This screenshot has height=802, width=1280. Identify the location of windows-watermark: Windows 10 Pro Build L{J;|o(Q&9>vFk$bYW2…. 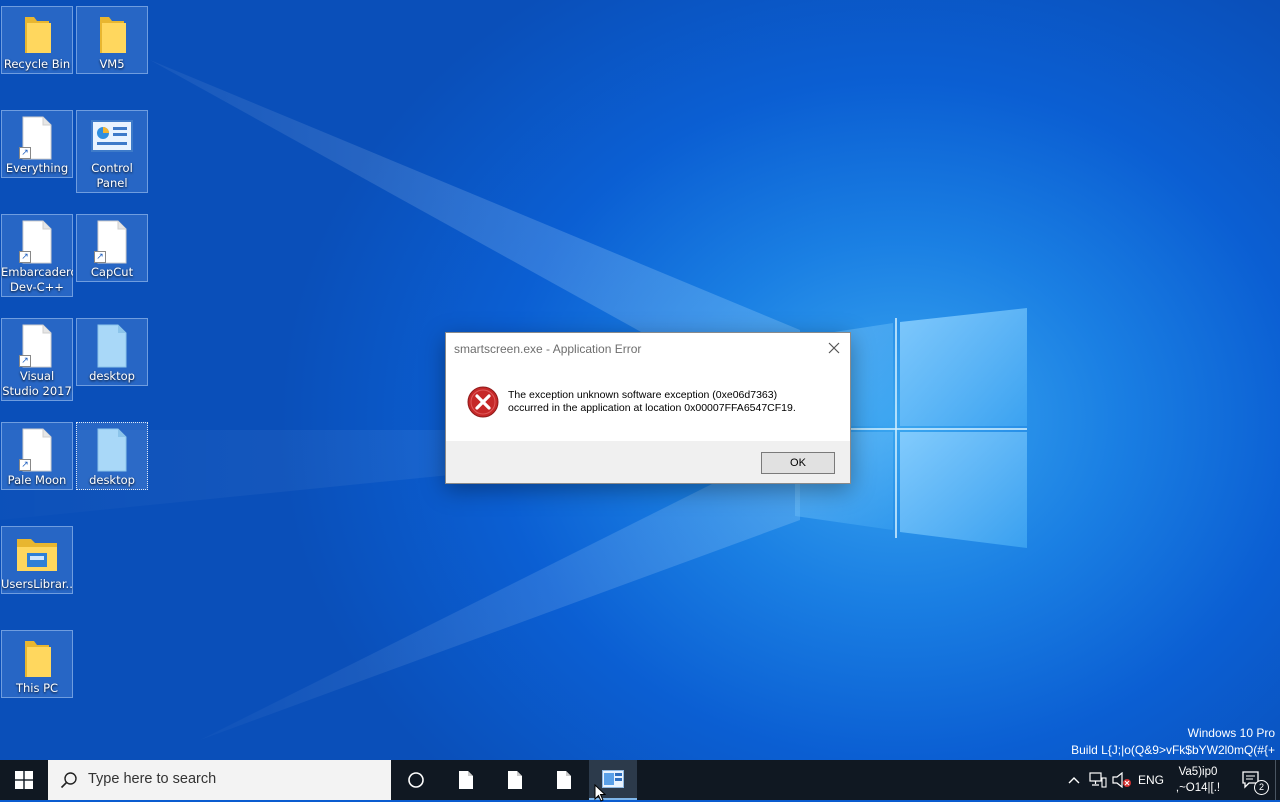
(1173, 742).